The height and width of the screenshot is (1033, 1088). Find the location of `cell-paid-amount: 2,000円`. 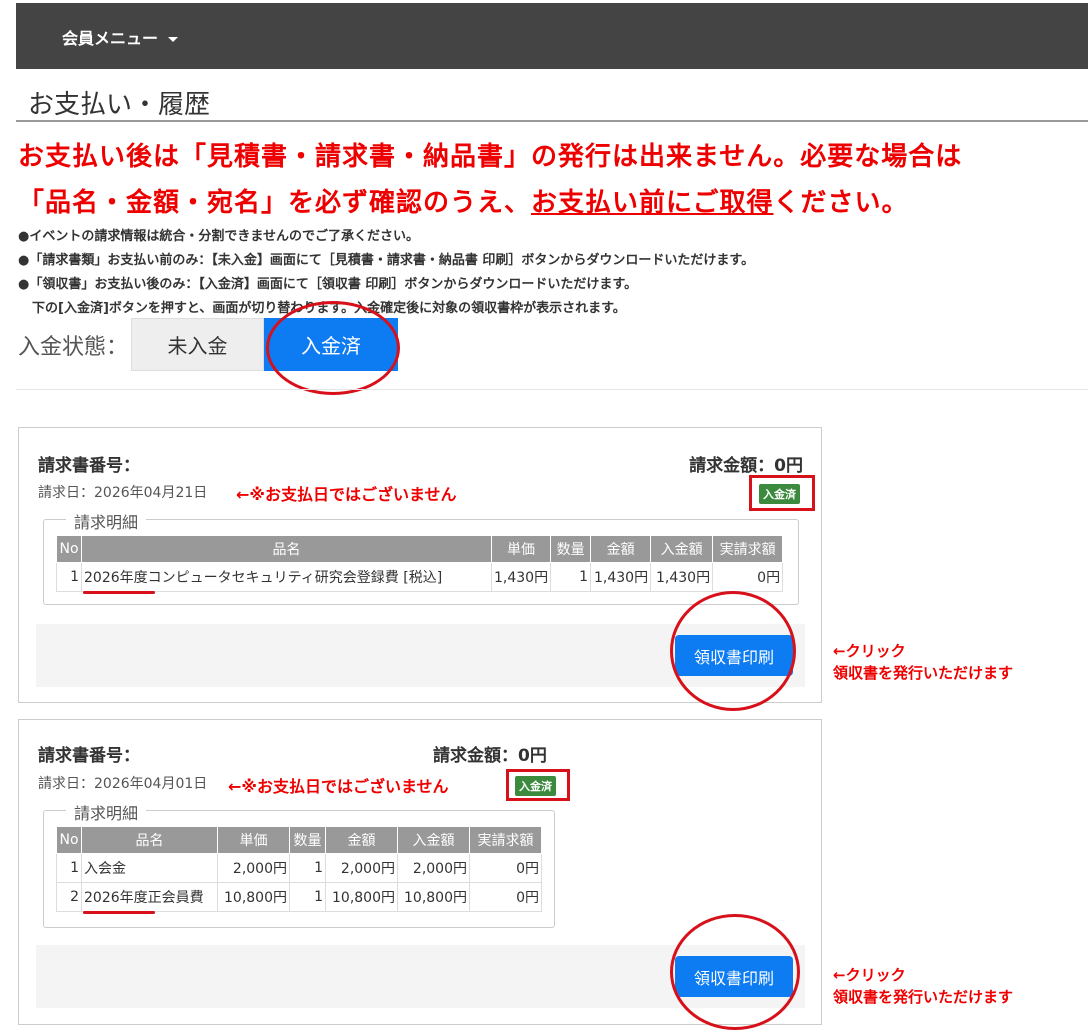

cell-paid-amount: 2,000円 is located at coordinates (433, 868).